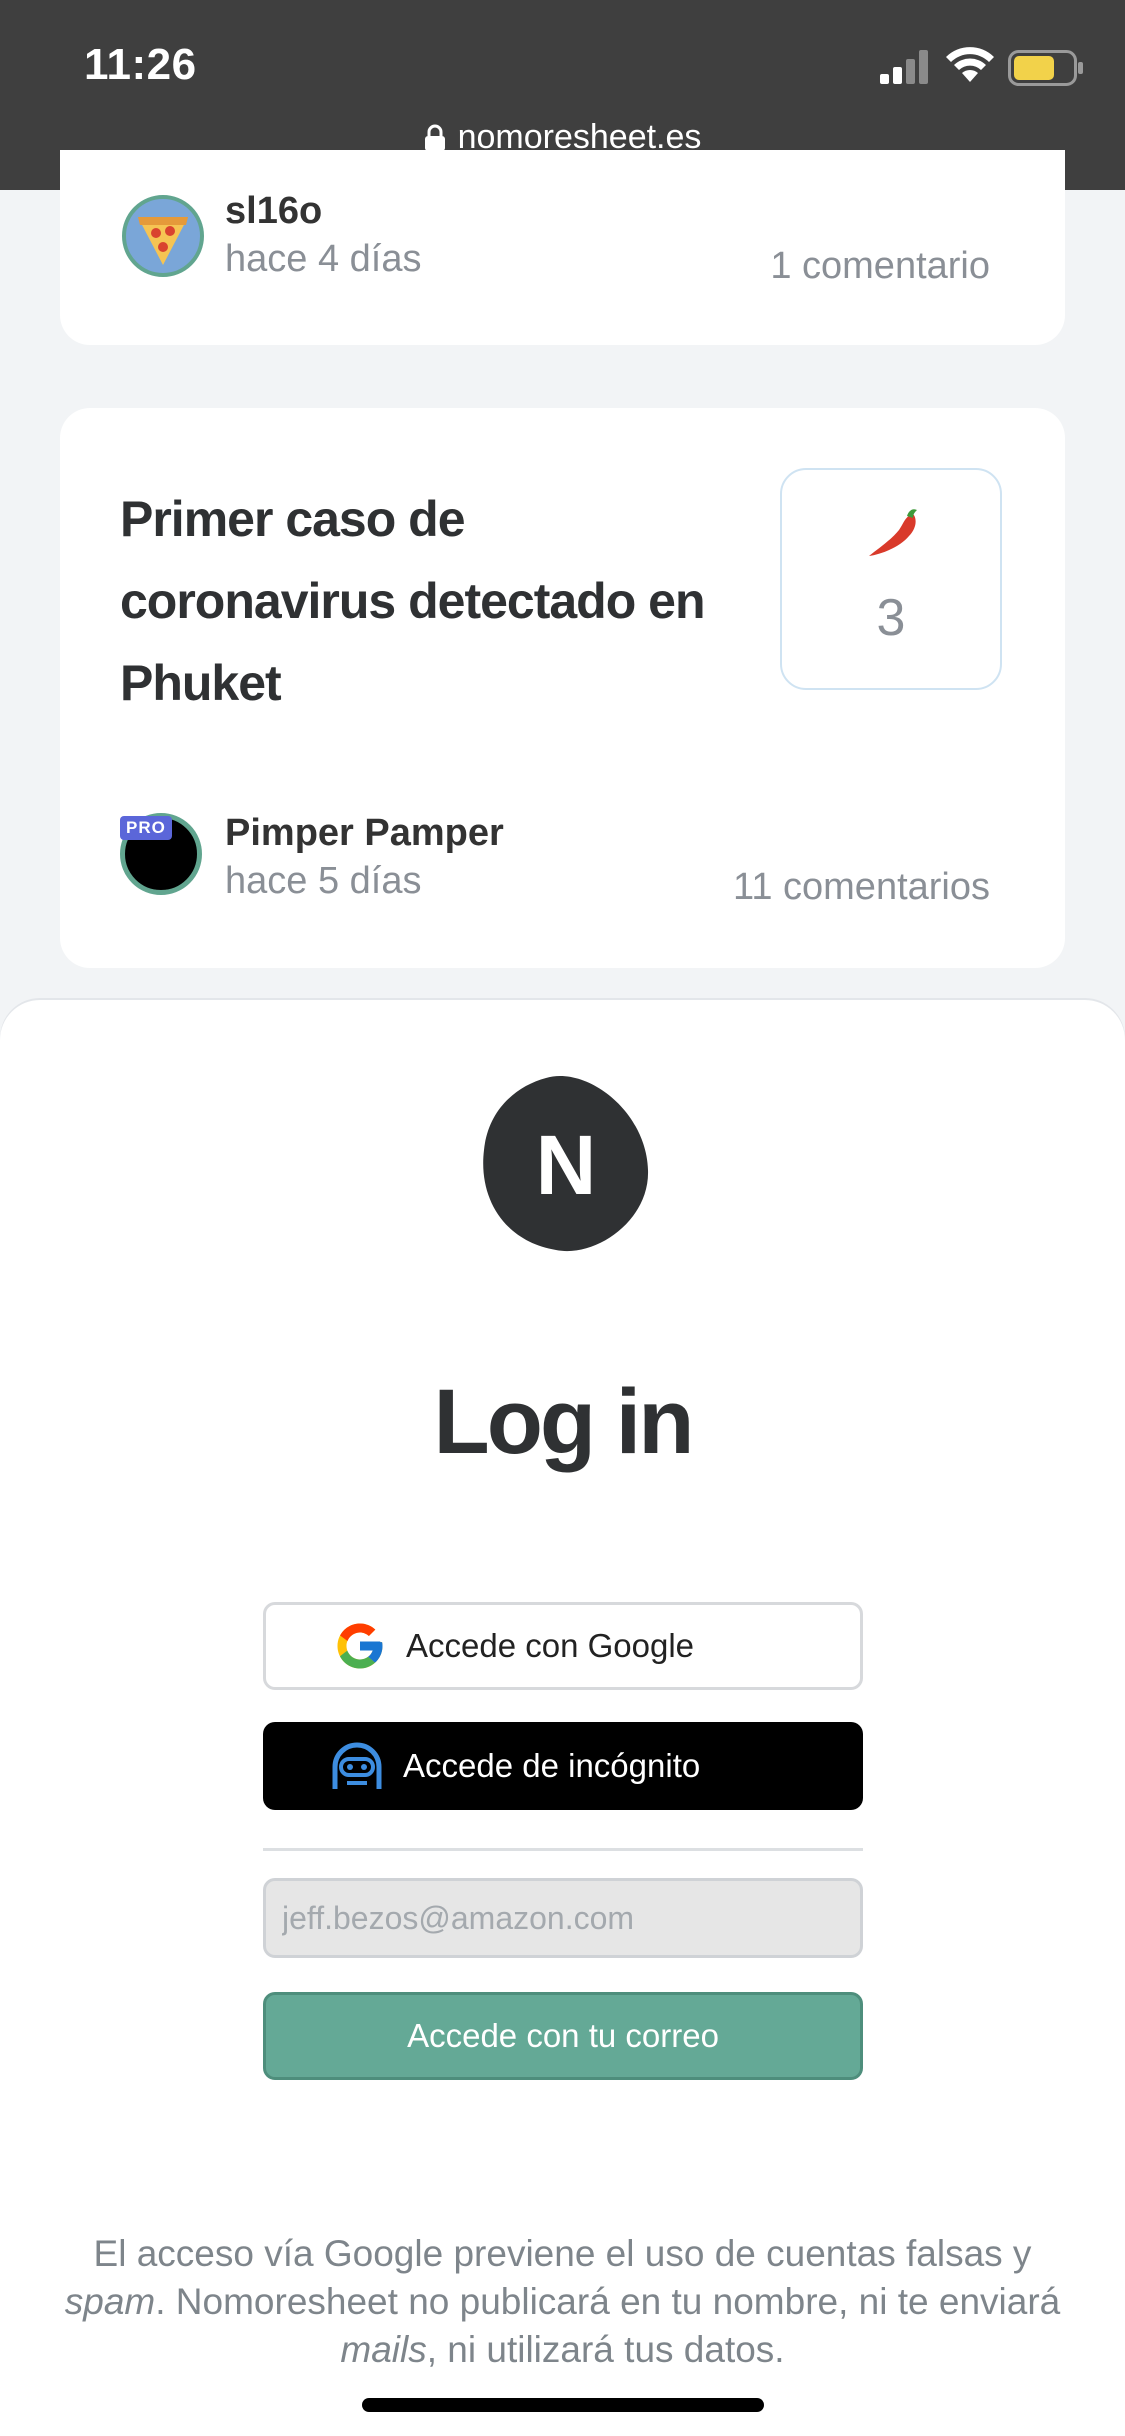  Describe the element at coordinates (357, 1766) in the screenshot. I see `incognito-icon` at that location.